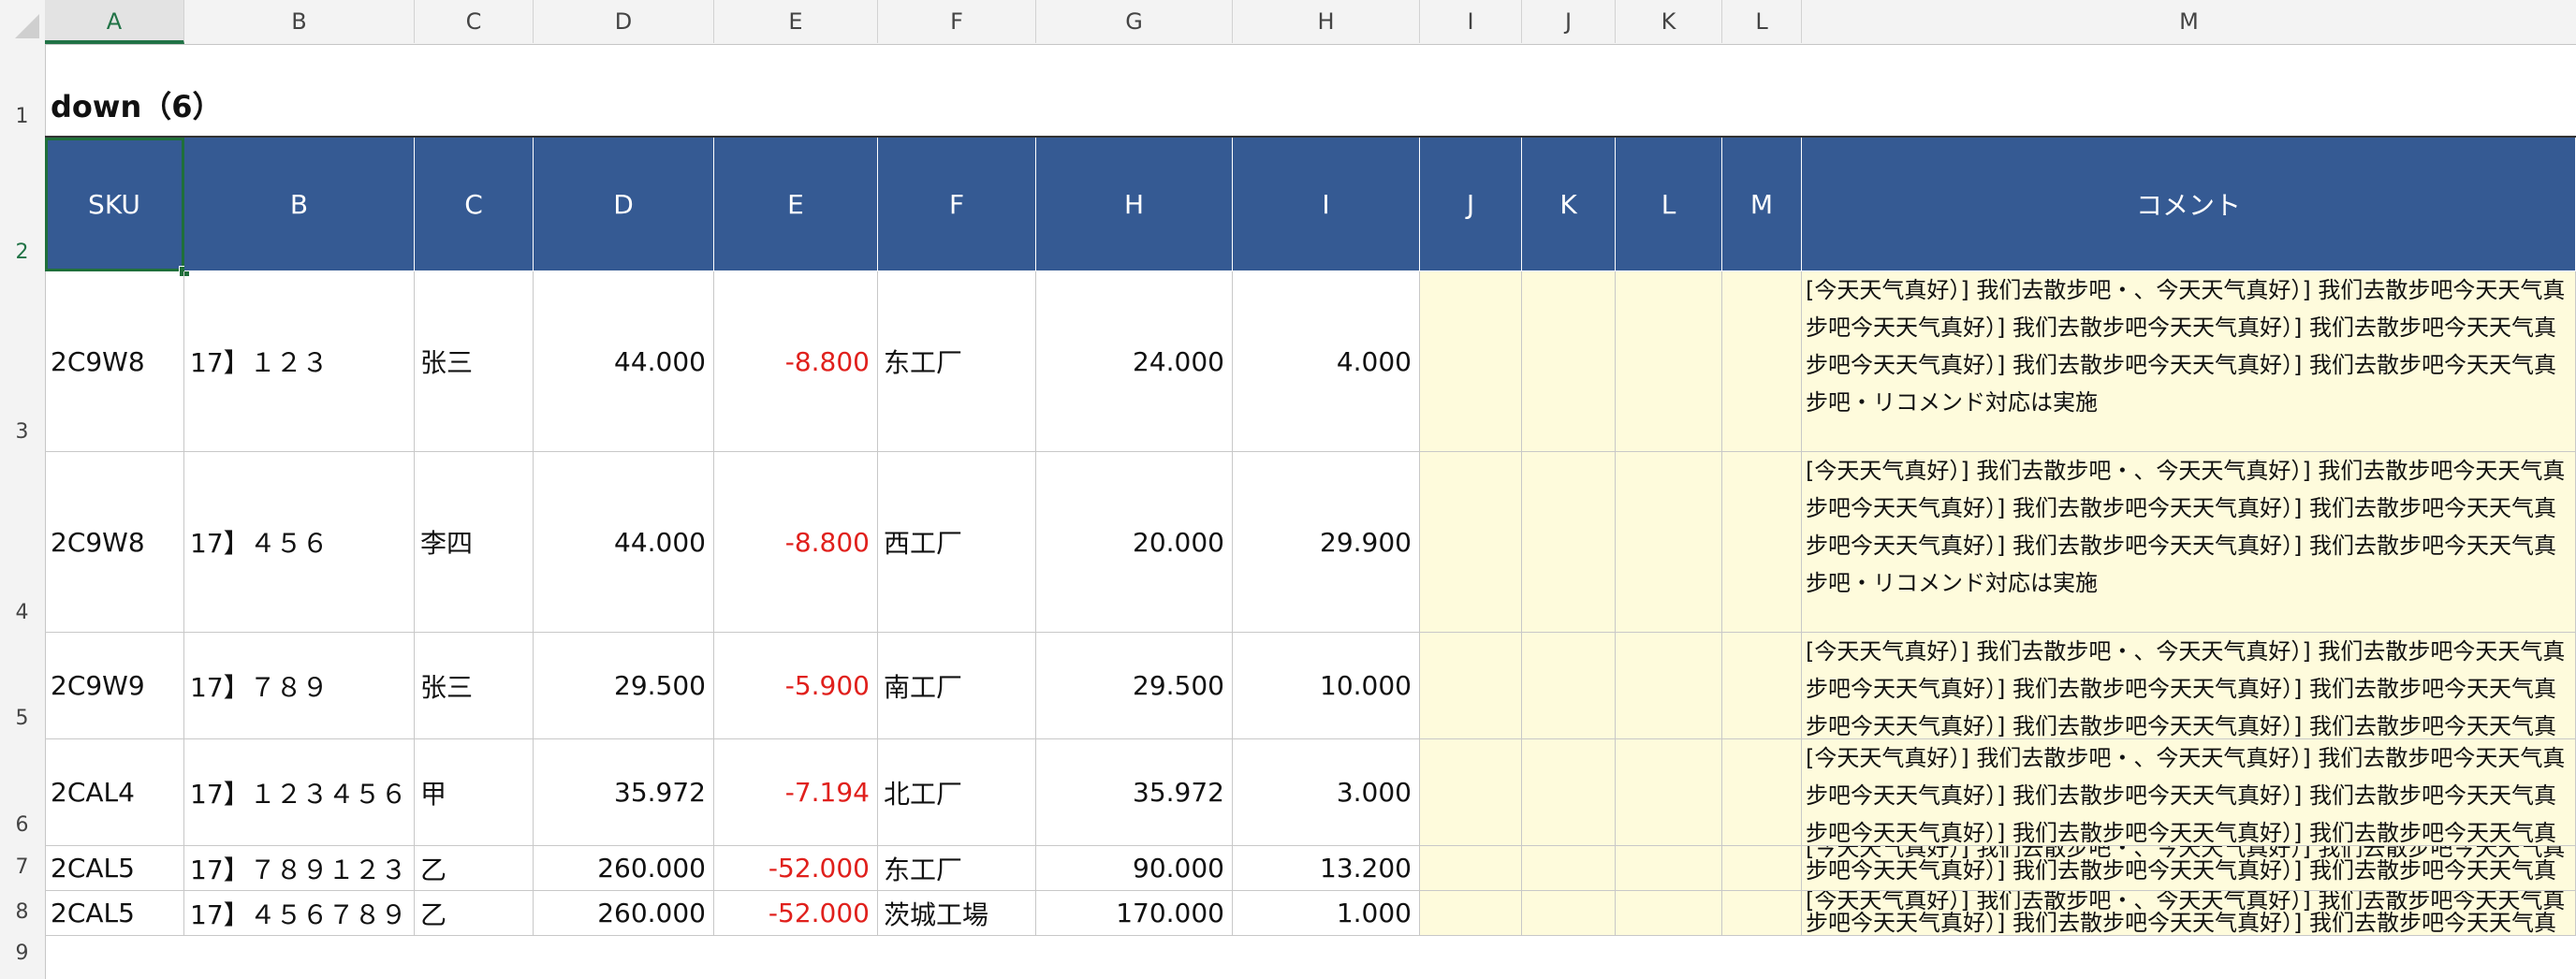 This screenshot has height=979, width=2576. Describe the element at coordinates (474, 869) in the screenshot. I see `cell-c: 乙` at that location.